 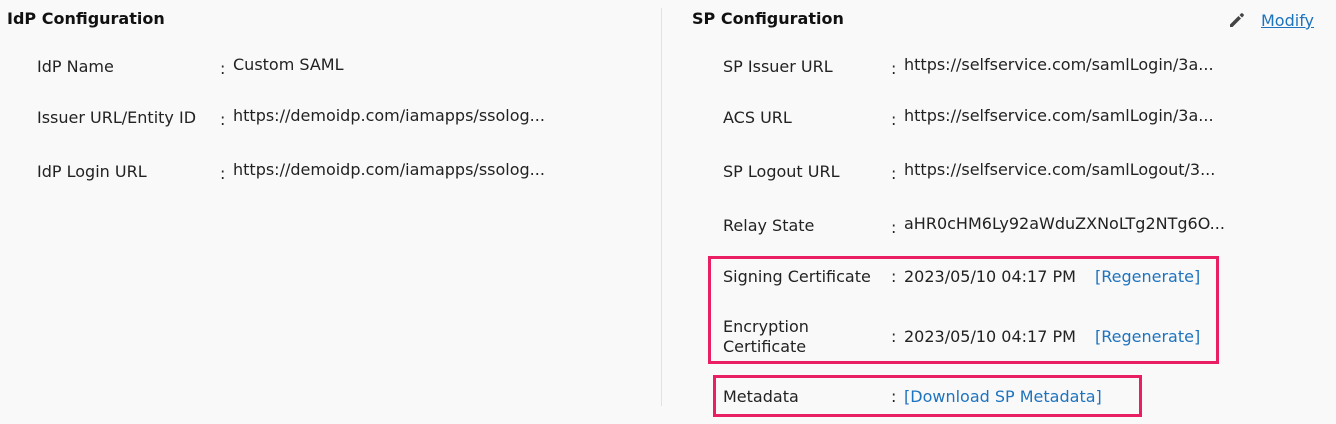 I want to click on idp-configuration-title: IdP Configuration, so click(x=86, y=18).